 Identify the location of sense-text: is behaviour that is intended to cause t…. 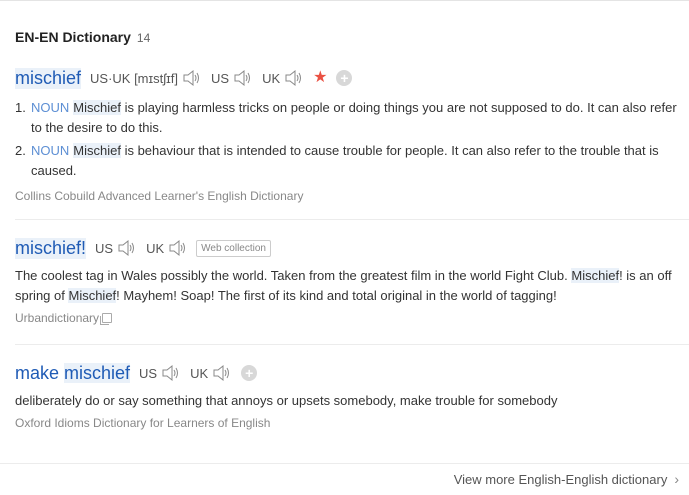
(345, 160).